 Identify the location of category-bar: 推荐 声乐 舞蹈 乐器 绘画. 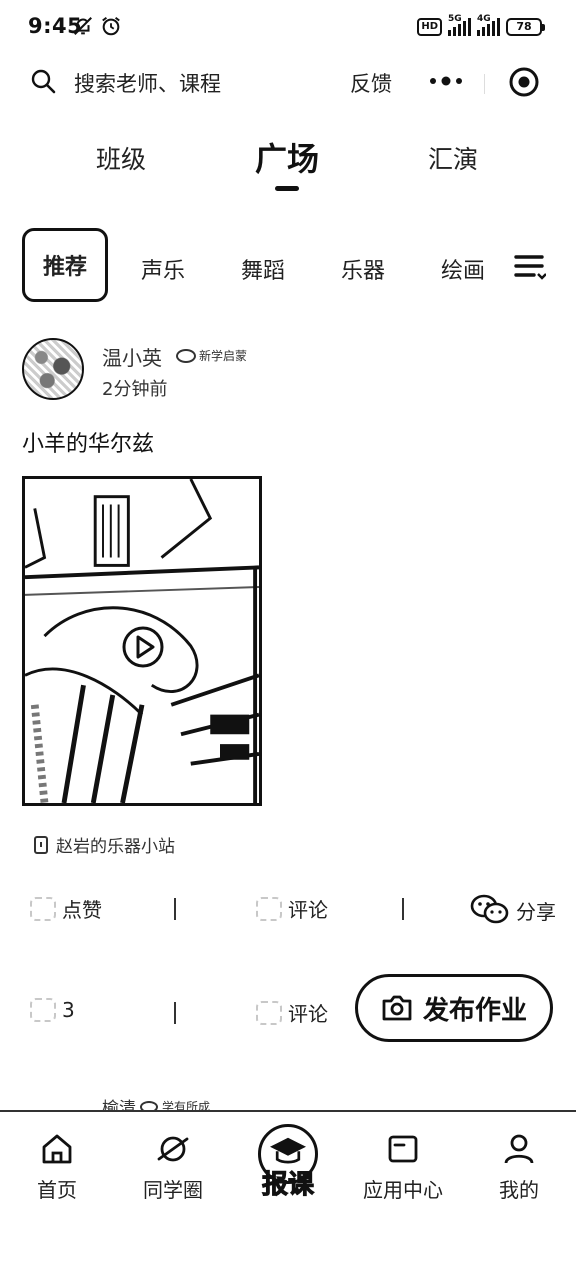
(288, 266).